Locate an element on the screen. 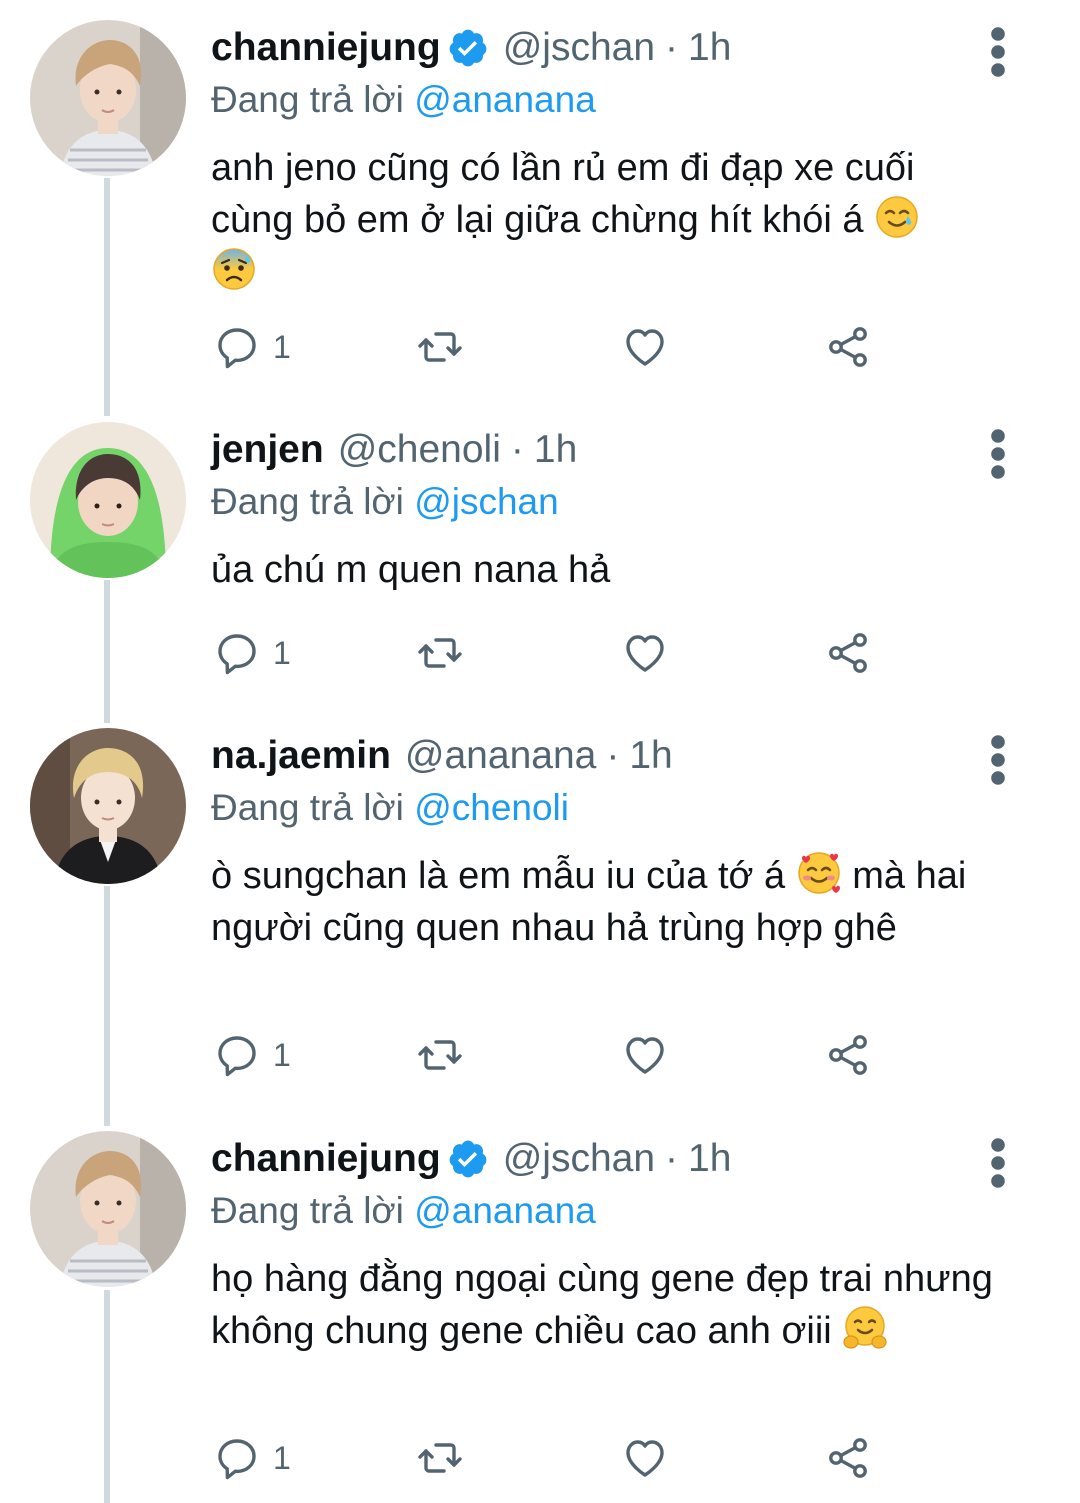 Image resolution: width=1080 pixels, height=1503 pixels. replying-to-mention: @chenoli is located at coordinates (491, 807).